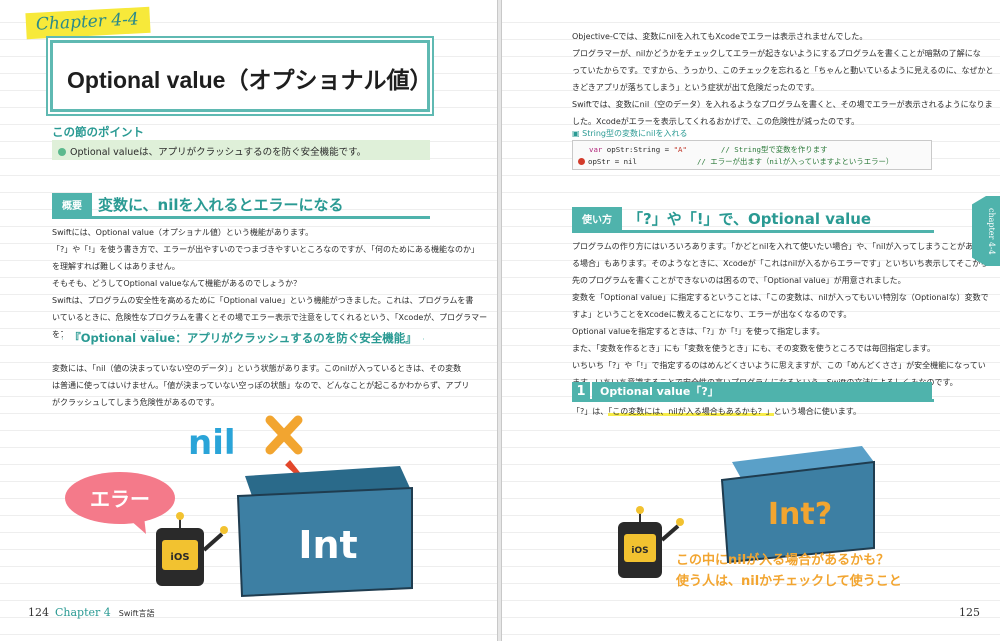 The image size is (1000, 641). I want to click on point-text: Optional valueは、アプリがクラッシュするのを防ぐ安全機能です。, so click(218, 152).